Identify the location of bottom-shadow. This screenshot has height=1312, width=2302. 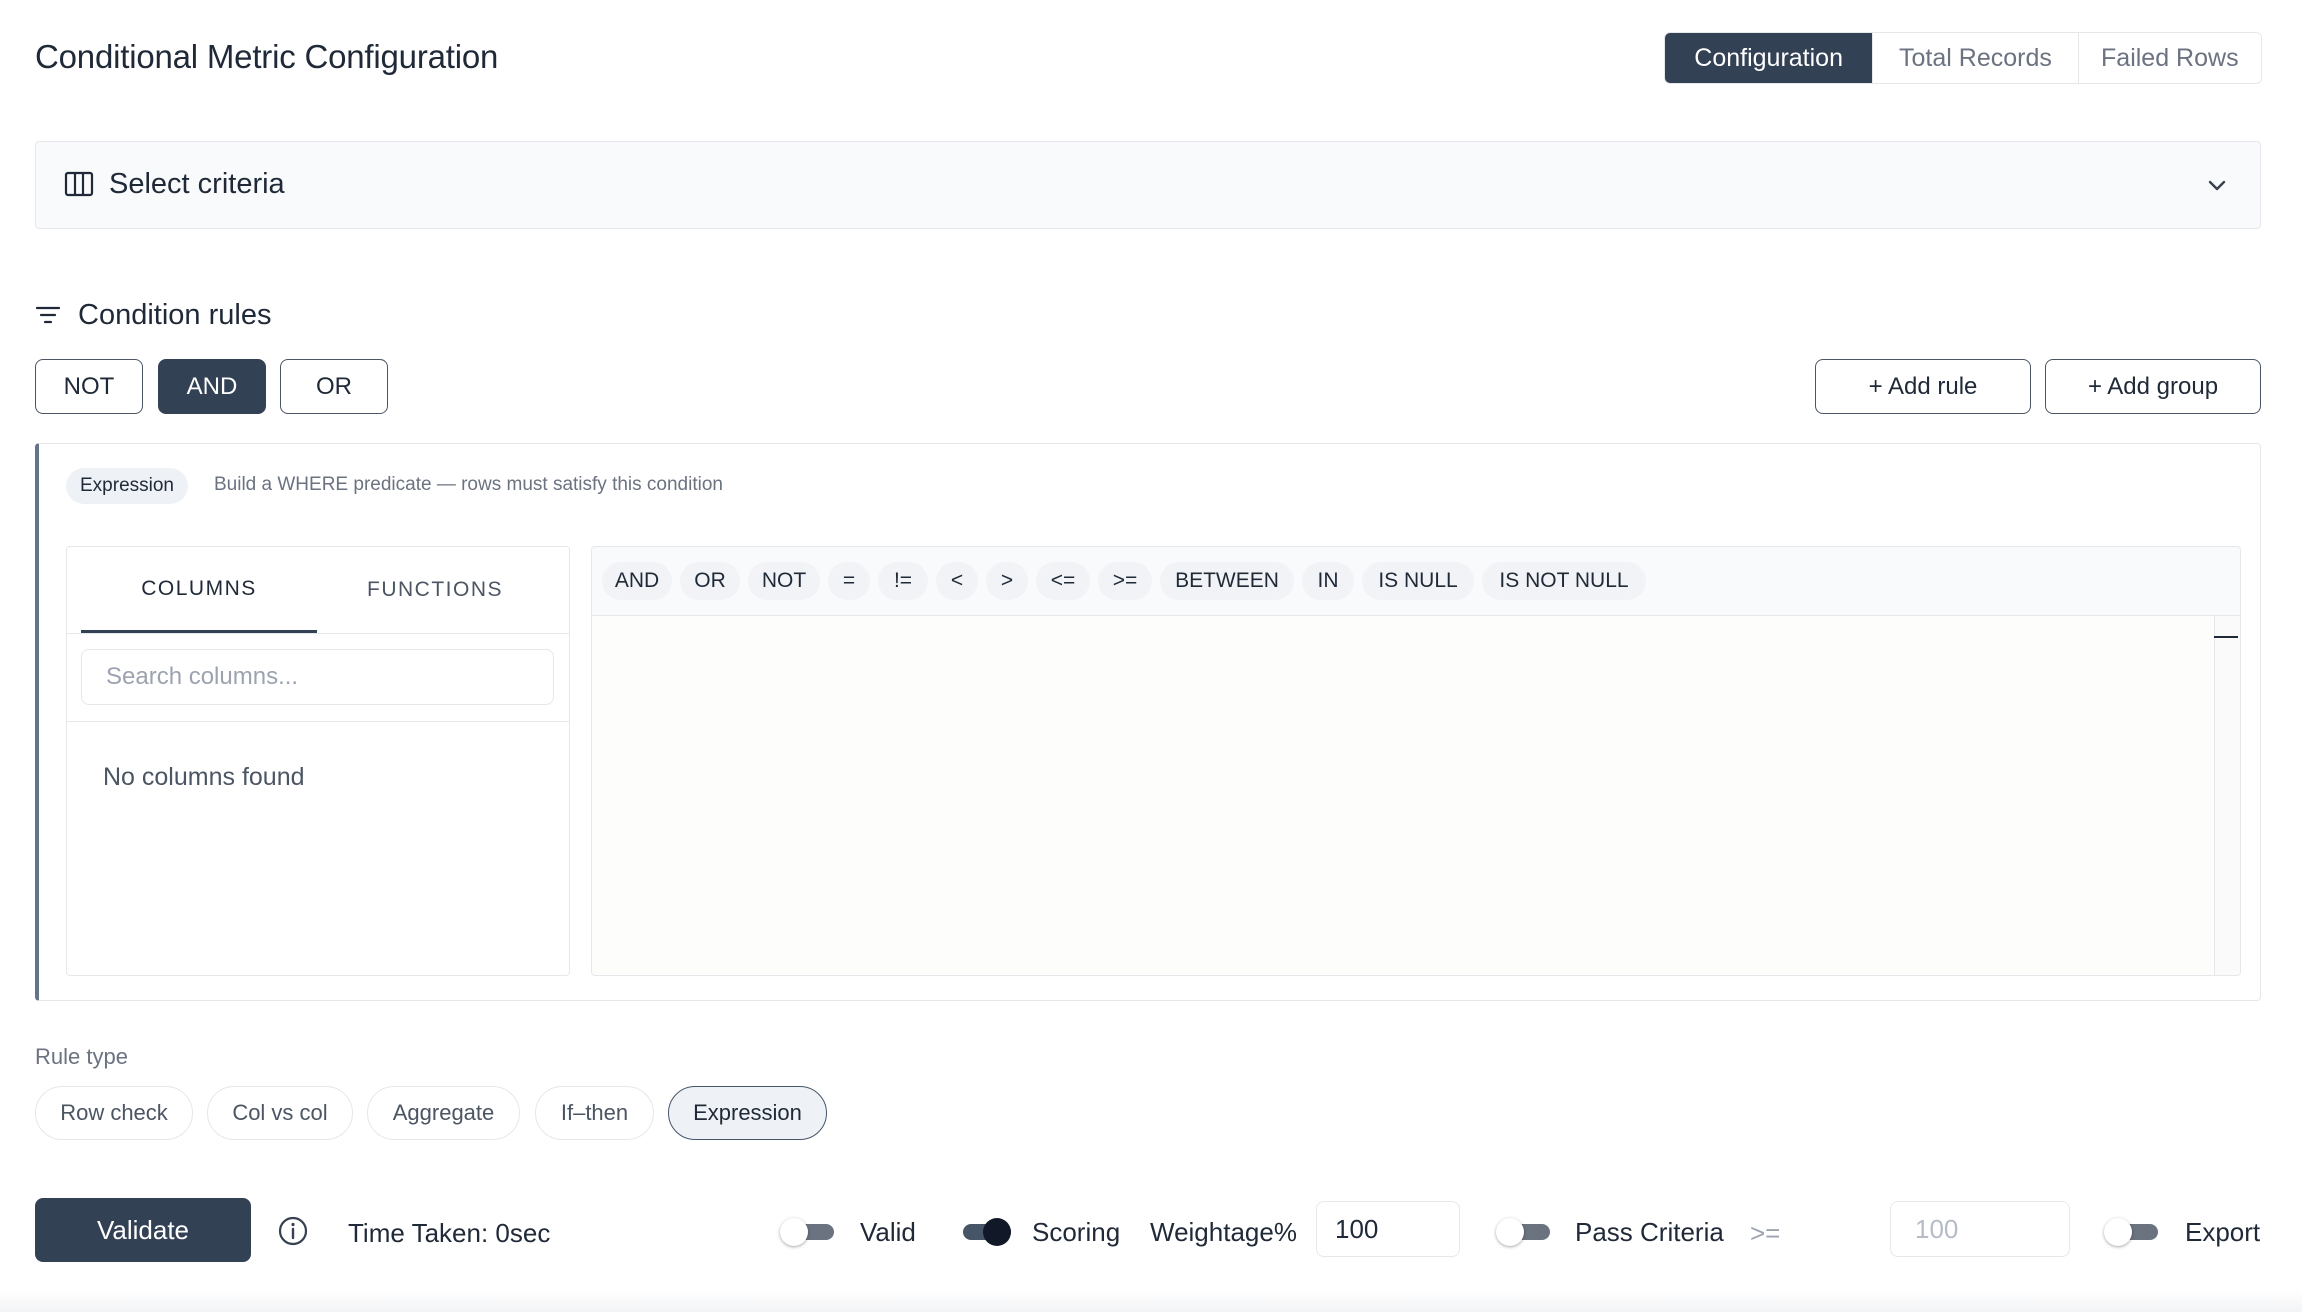
(1151, 1301).